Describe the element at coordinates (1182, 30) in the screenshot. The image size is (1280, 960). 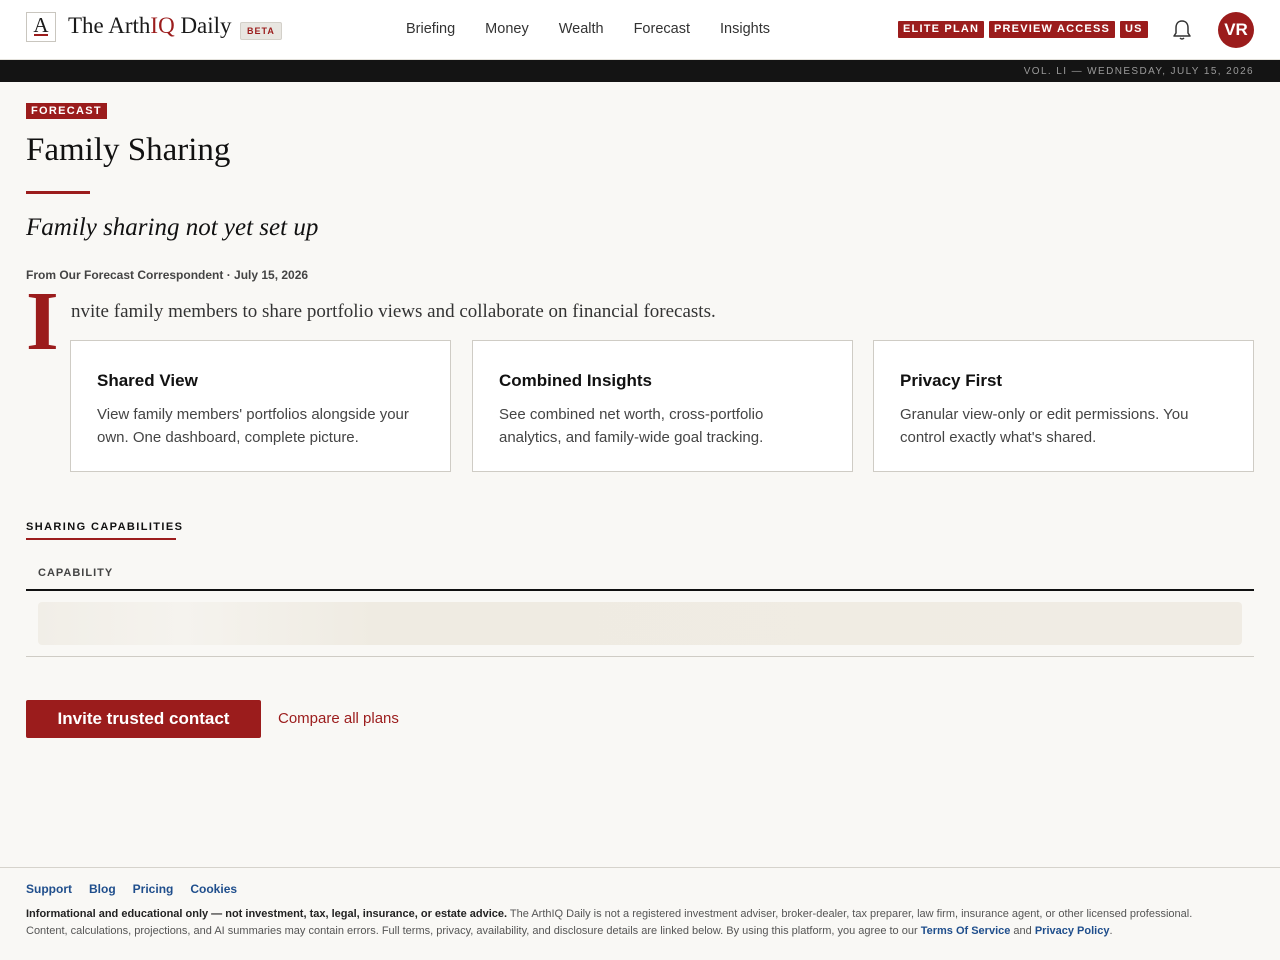
I see `bell-icon` at that location.